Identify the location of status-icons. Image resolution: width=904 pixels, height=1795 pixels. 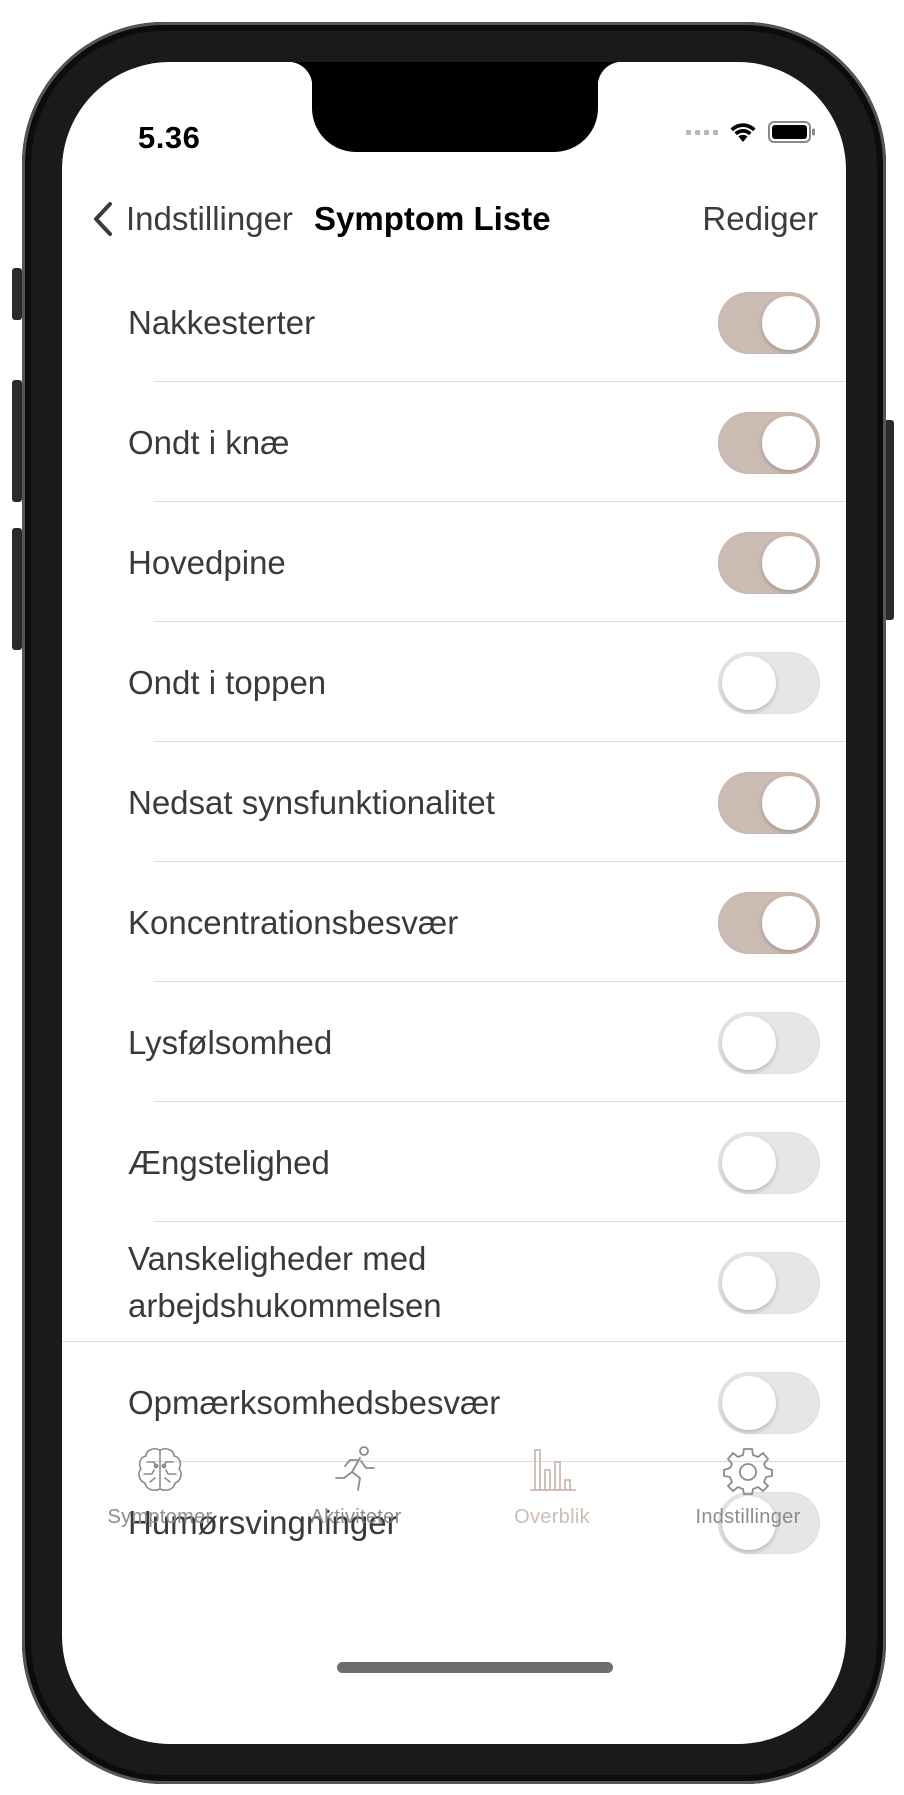
(751, 132).